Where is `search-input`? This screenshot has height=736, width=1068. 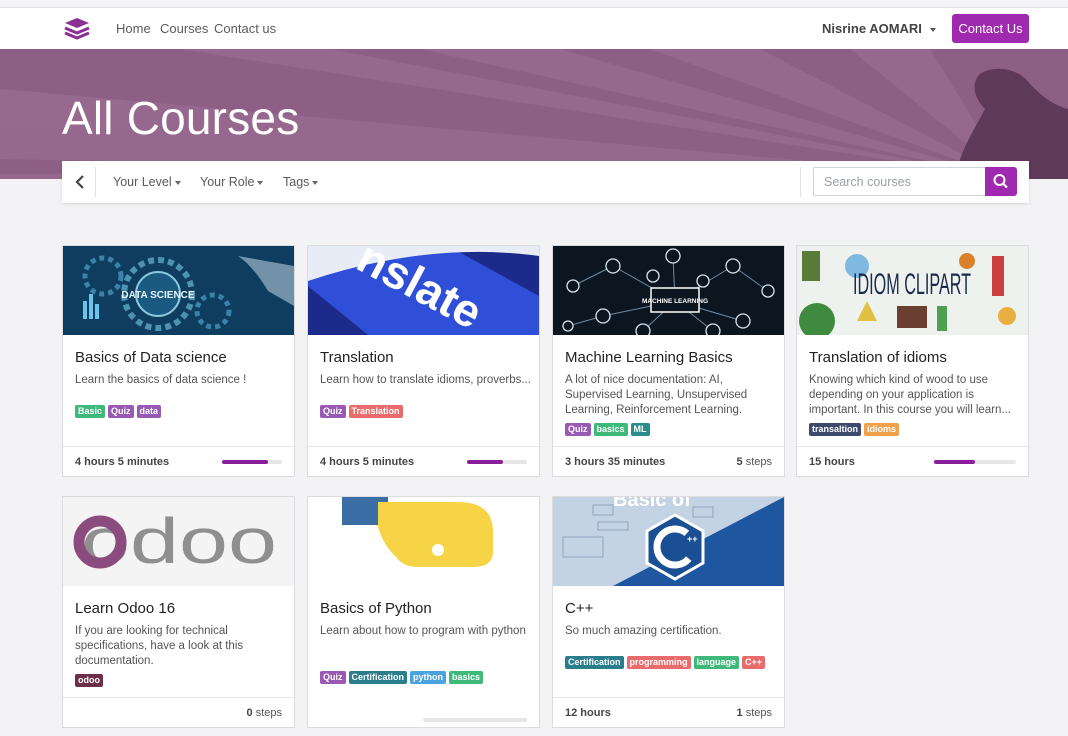 search-input is located at coordinates (899, 181).